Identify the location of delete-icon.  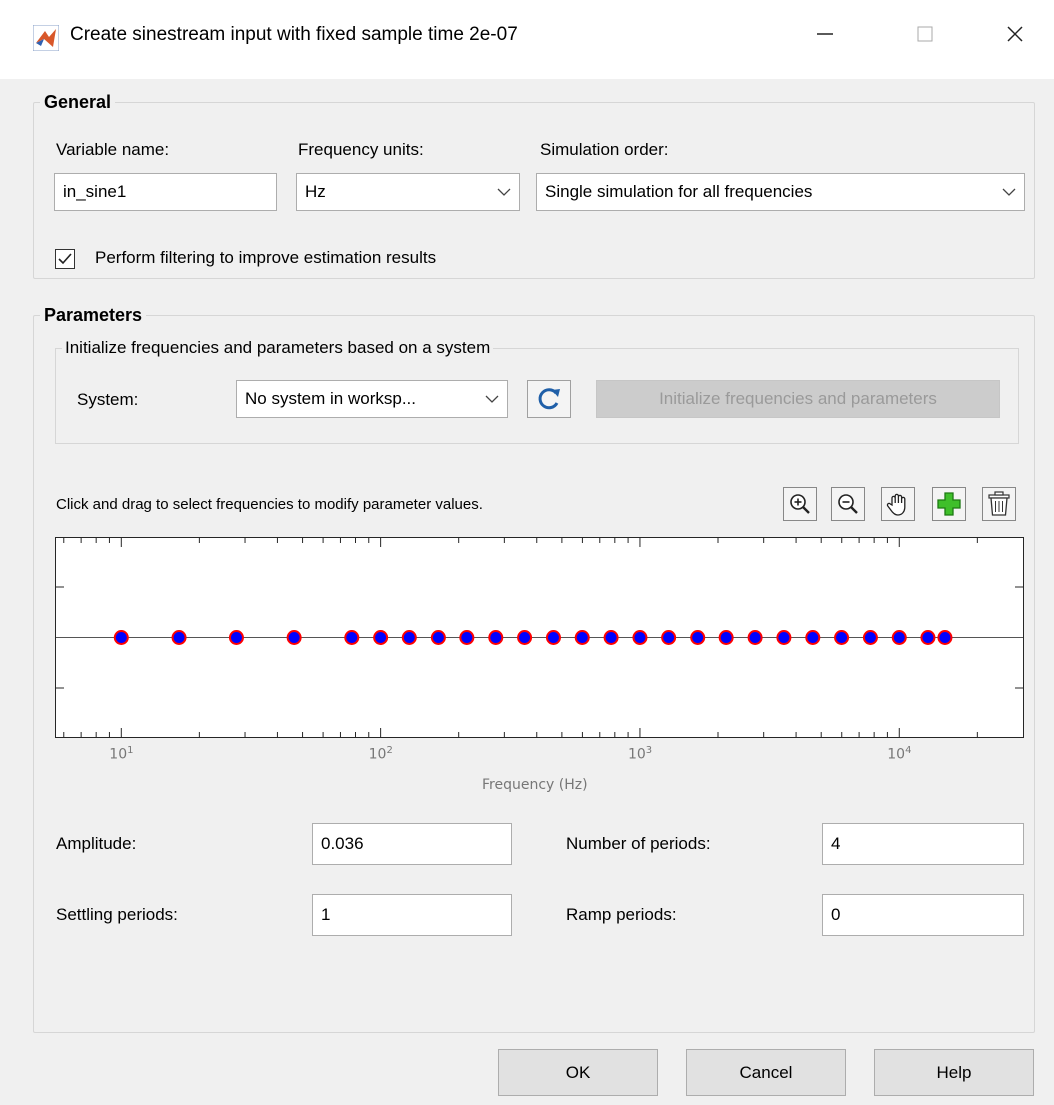
(999, 503).